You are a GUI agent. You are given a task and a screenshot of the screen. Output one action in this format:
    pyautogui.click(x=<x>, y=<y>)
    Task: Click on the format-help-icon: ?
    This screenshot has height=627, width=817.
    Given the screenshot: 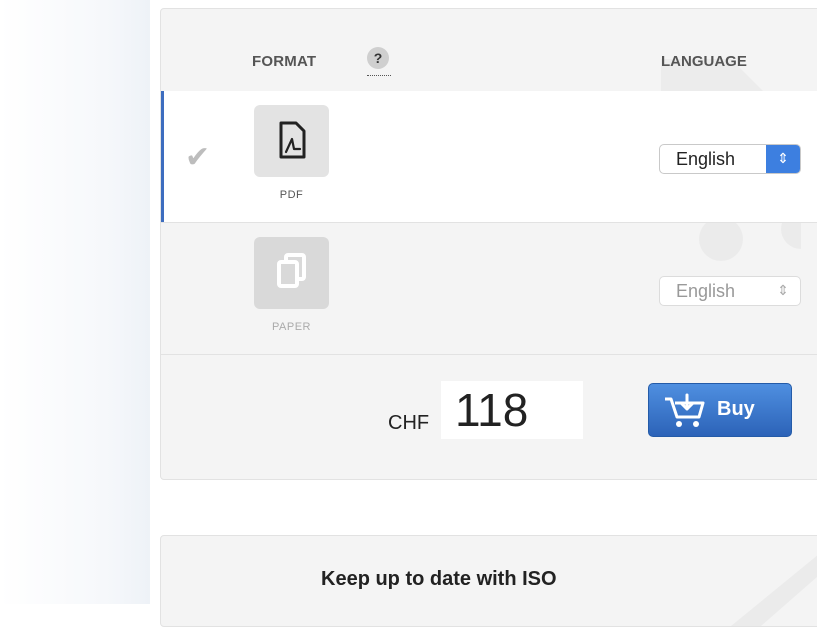 What is the action you would take?
    pyautogui.click(x=378, y=58)
    